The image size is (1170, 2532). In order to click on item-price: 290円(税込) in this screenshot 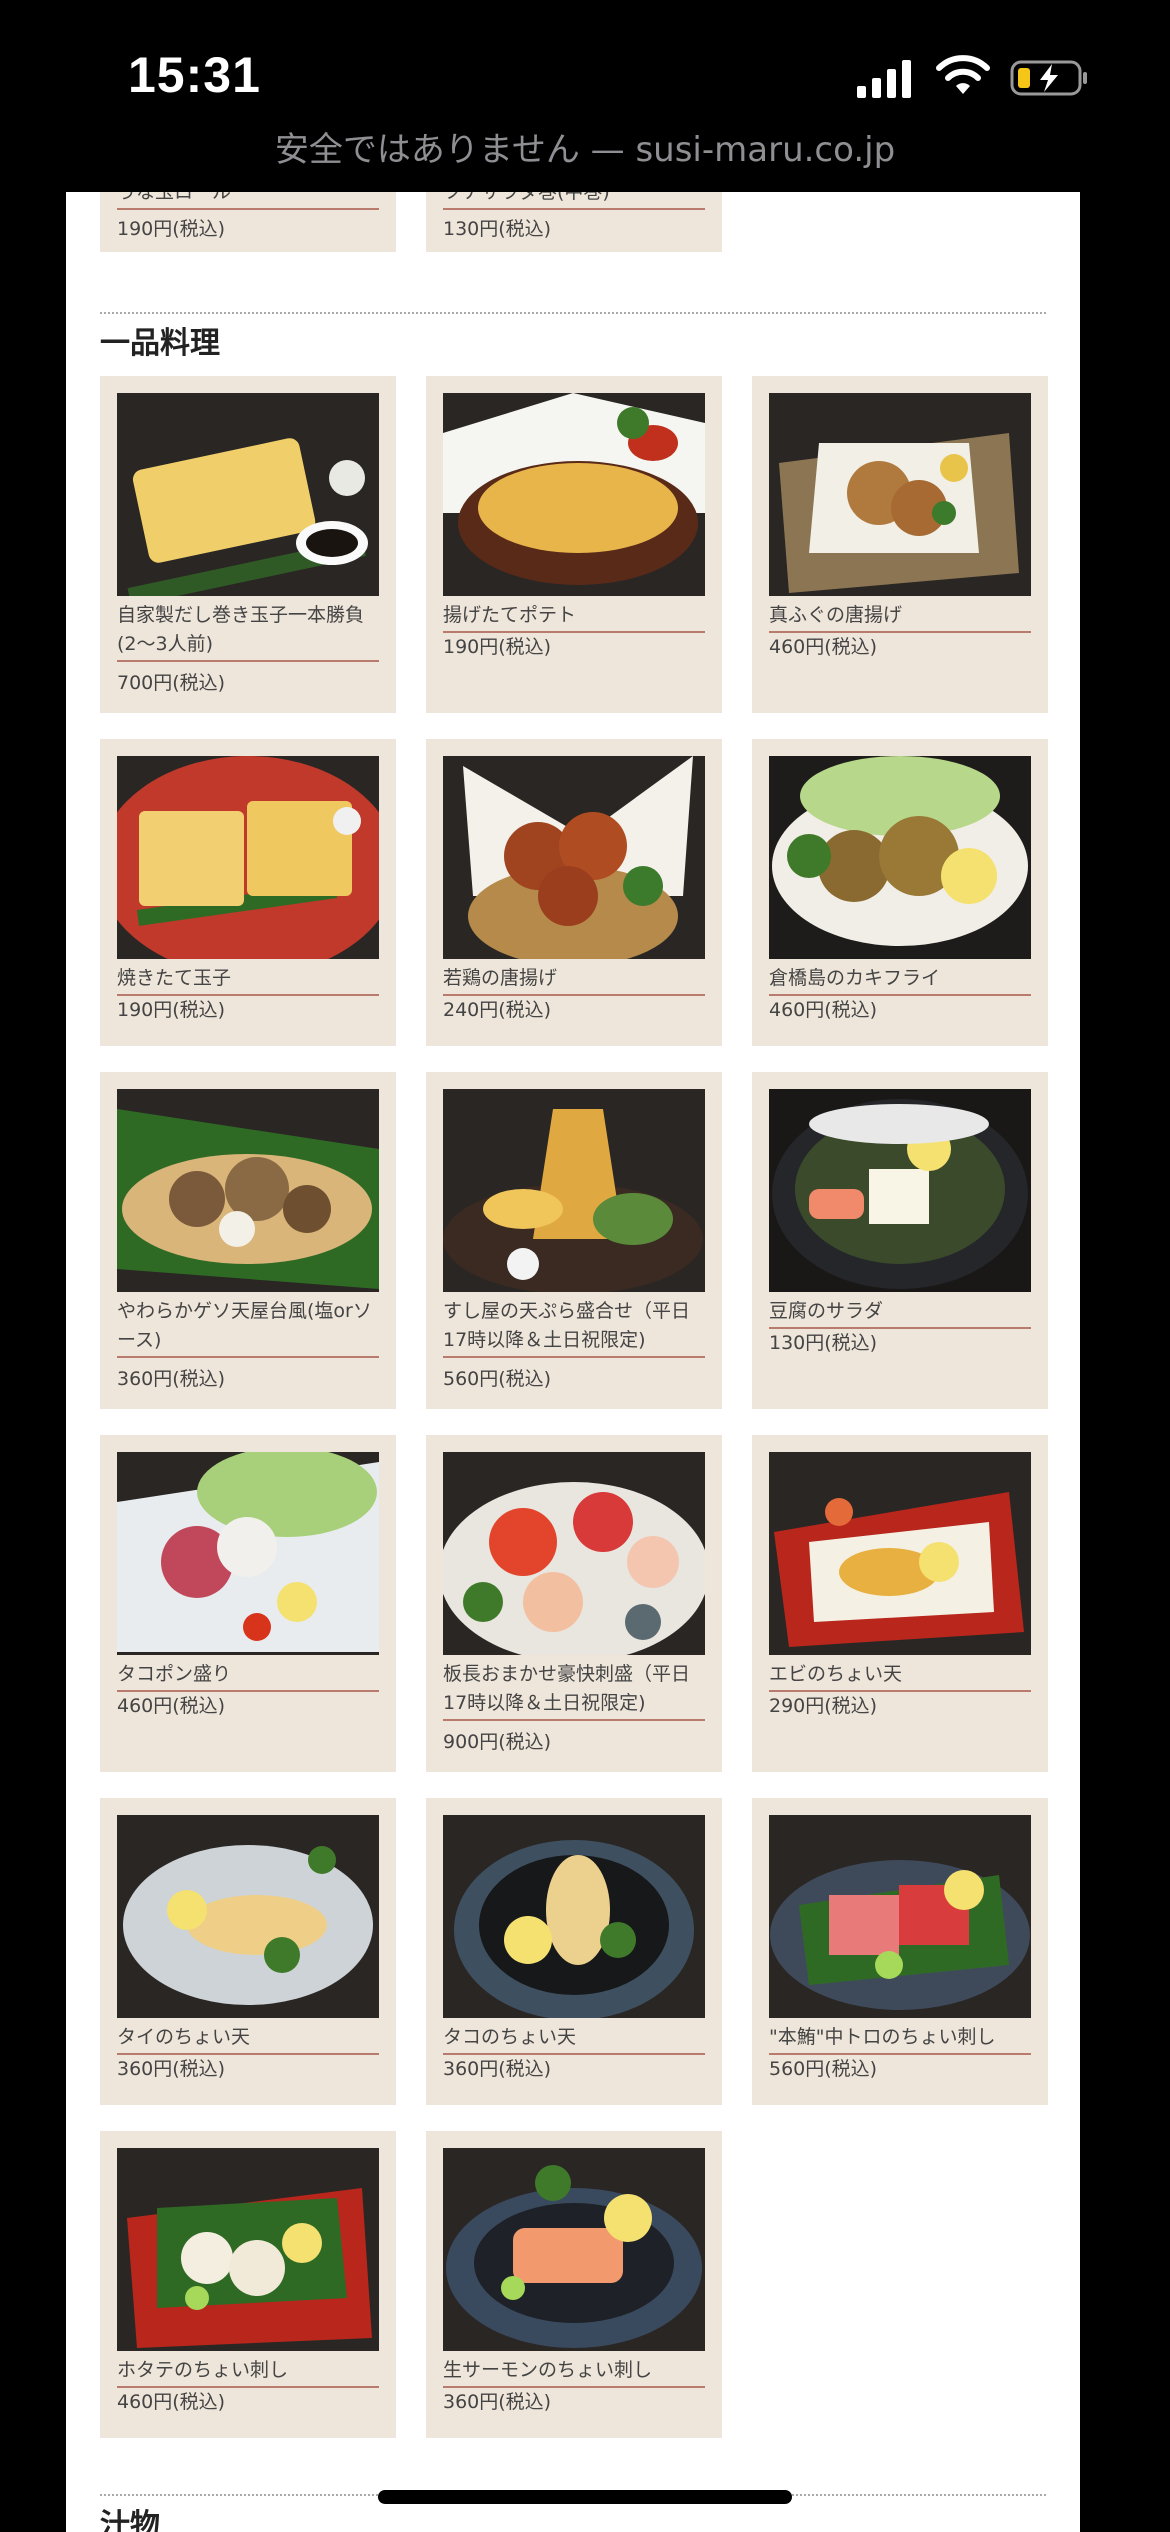, I will do `click(823, 1706)`.